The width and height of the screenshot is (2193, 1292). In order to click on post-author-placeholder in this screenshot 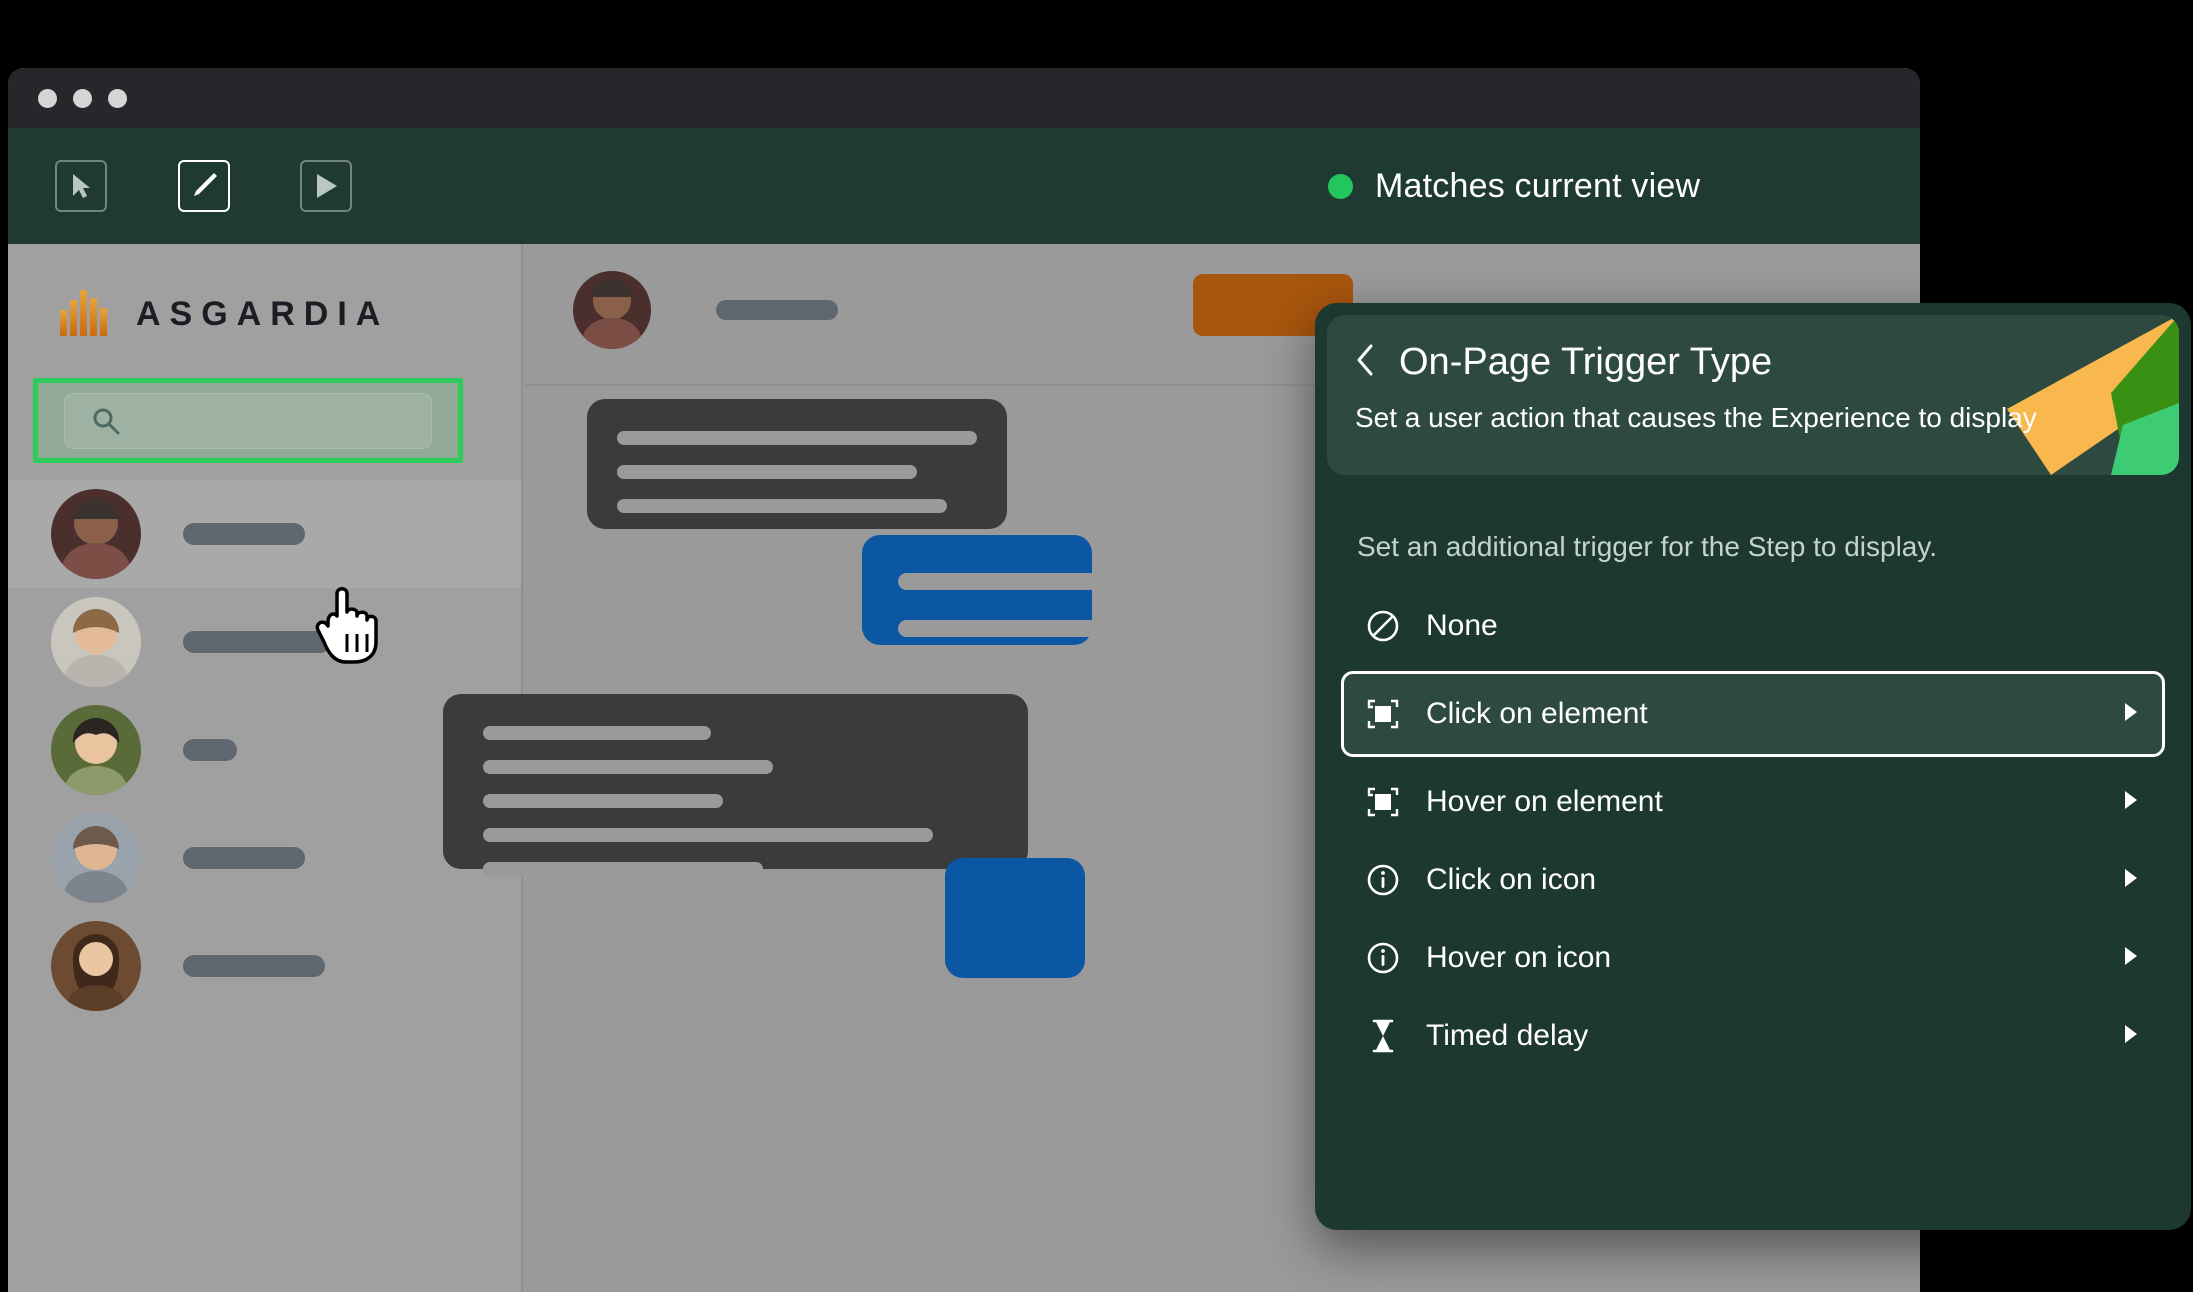, I will do `click(777, 310)`.